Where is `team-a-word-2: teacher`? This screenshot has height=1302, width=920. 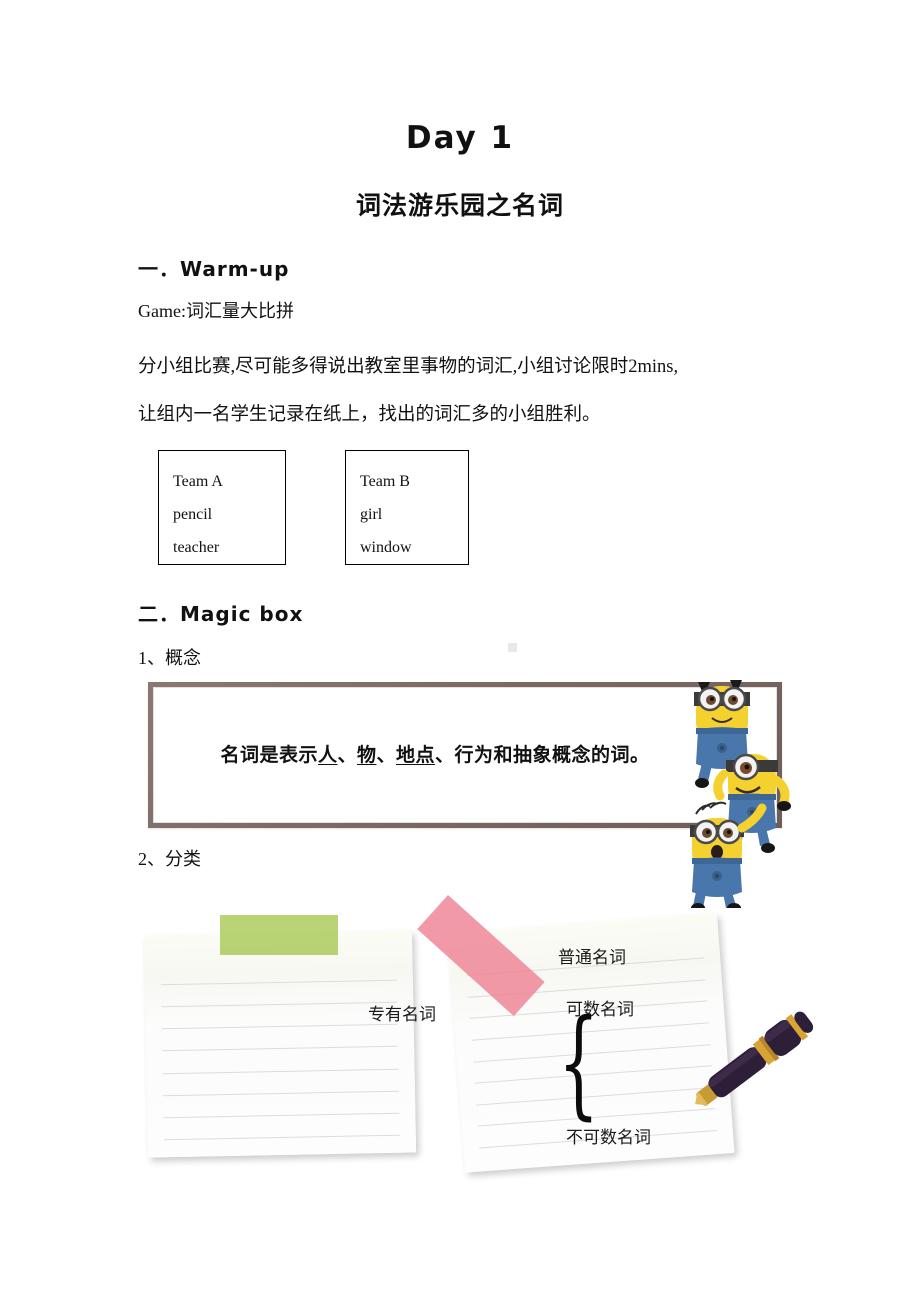 team-a-word-2: teacher is located at coordinates (196, 547).